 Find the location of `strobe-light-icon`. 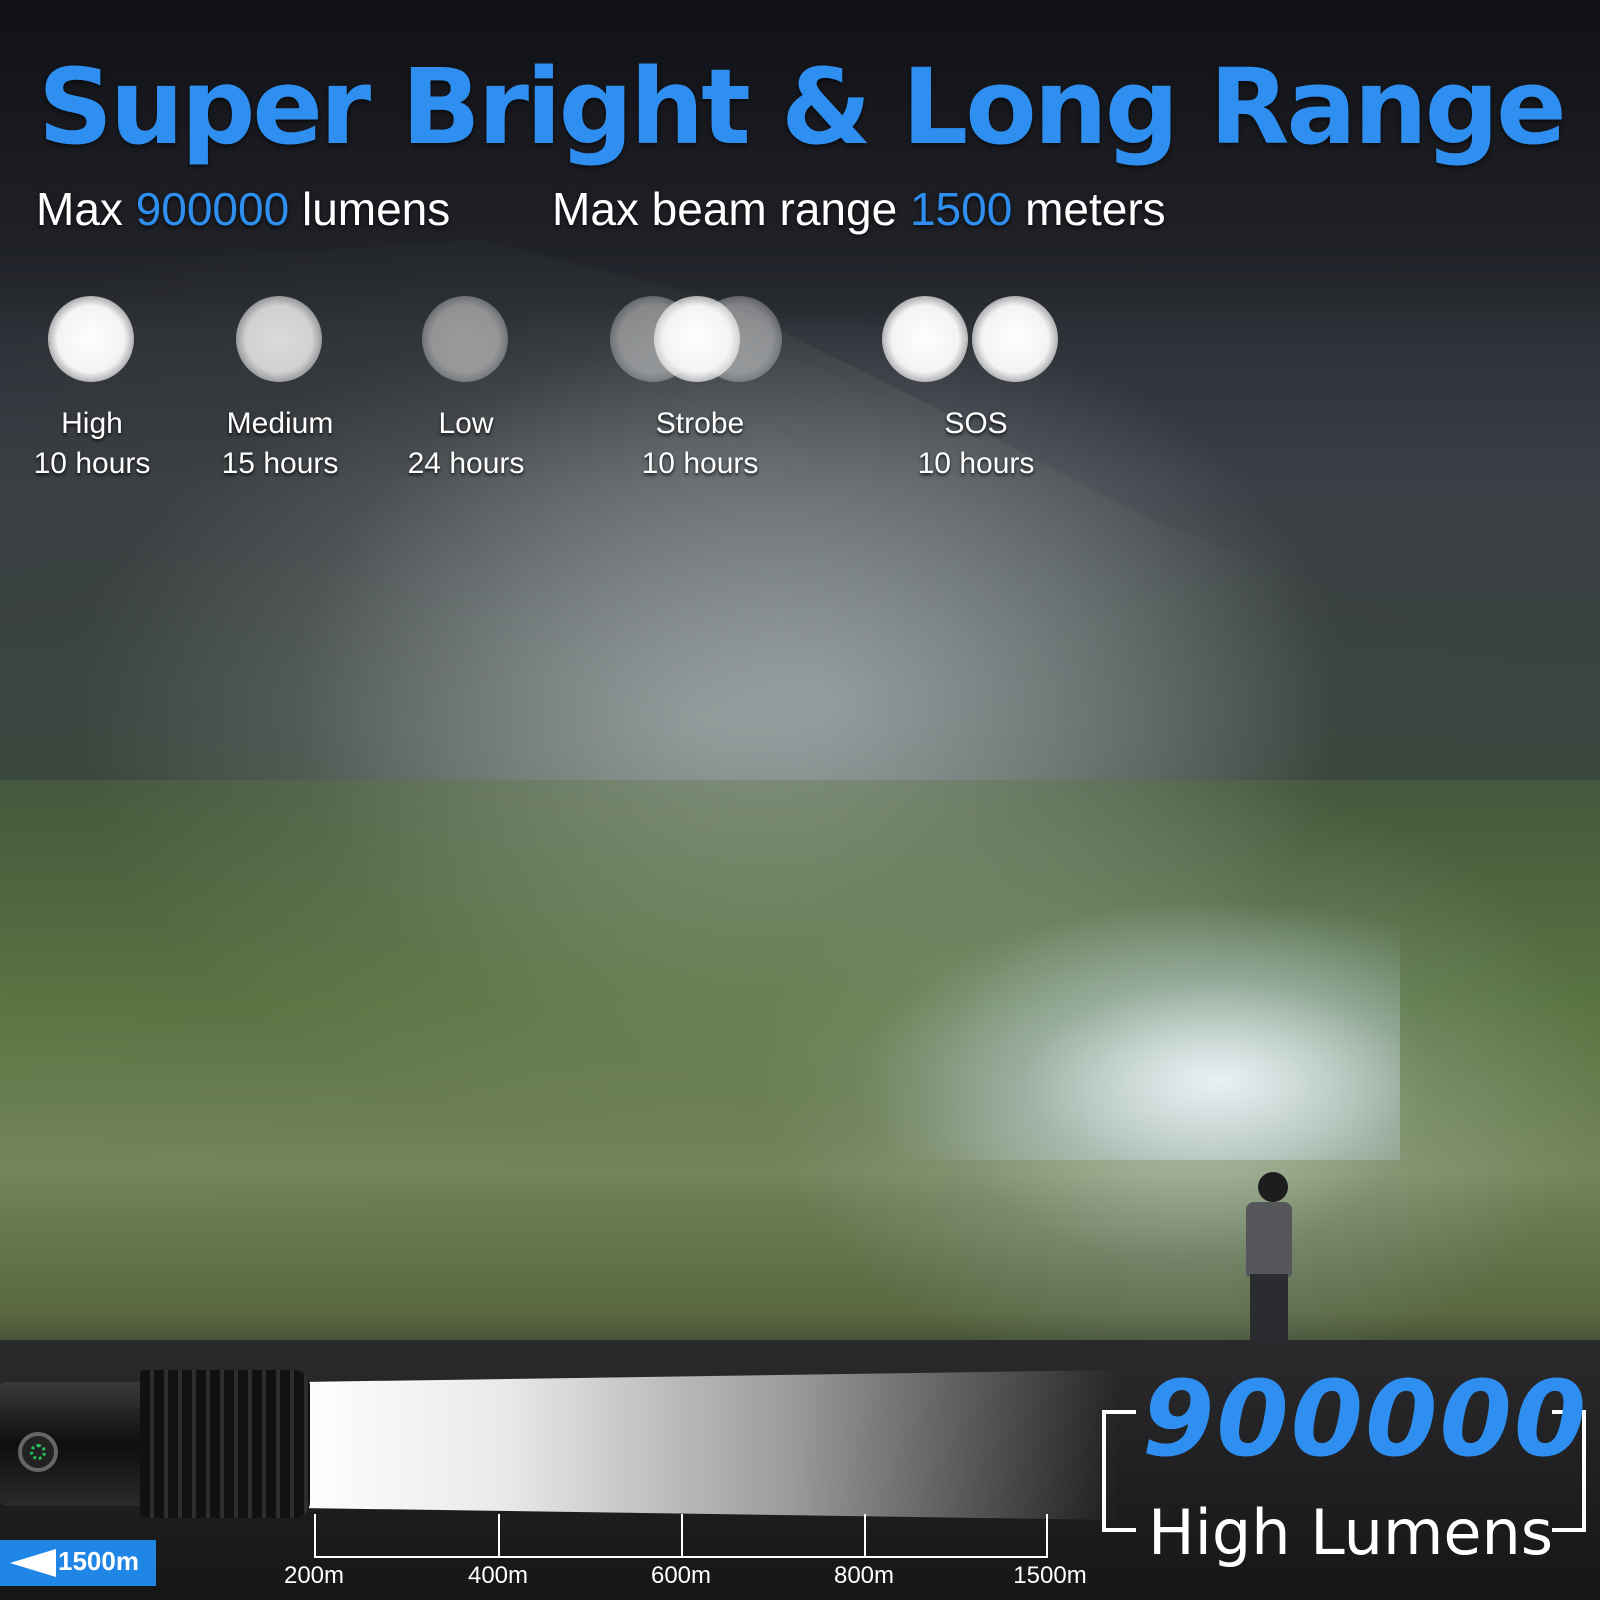

strobe-light-icon is located at coordinates (697, 339).